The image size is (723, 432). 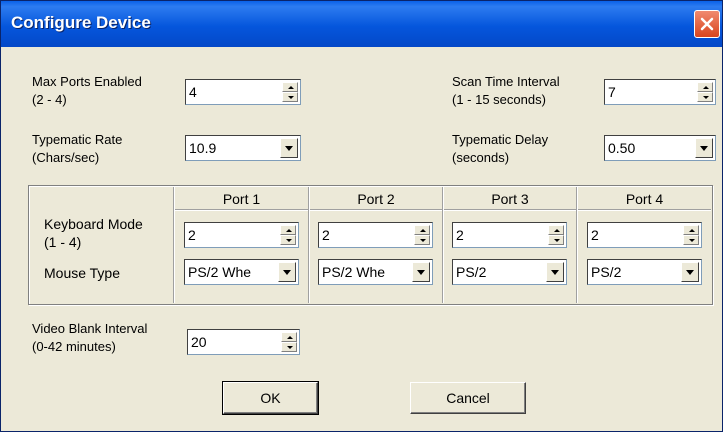 I want to click on typematic-delay-select: 0.50, so click(x=660, y=148).